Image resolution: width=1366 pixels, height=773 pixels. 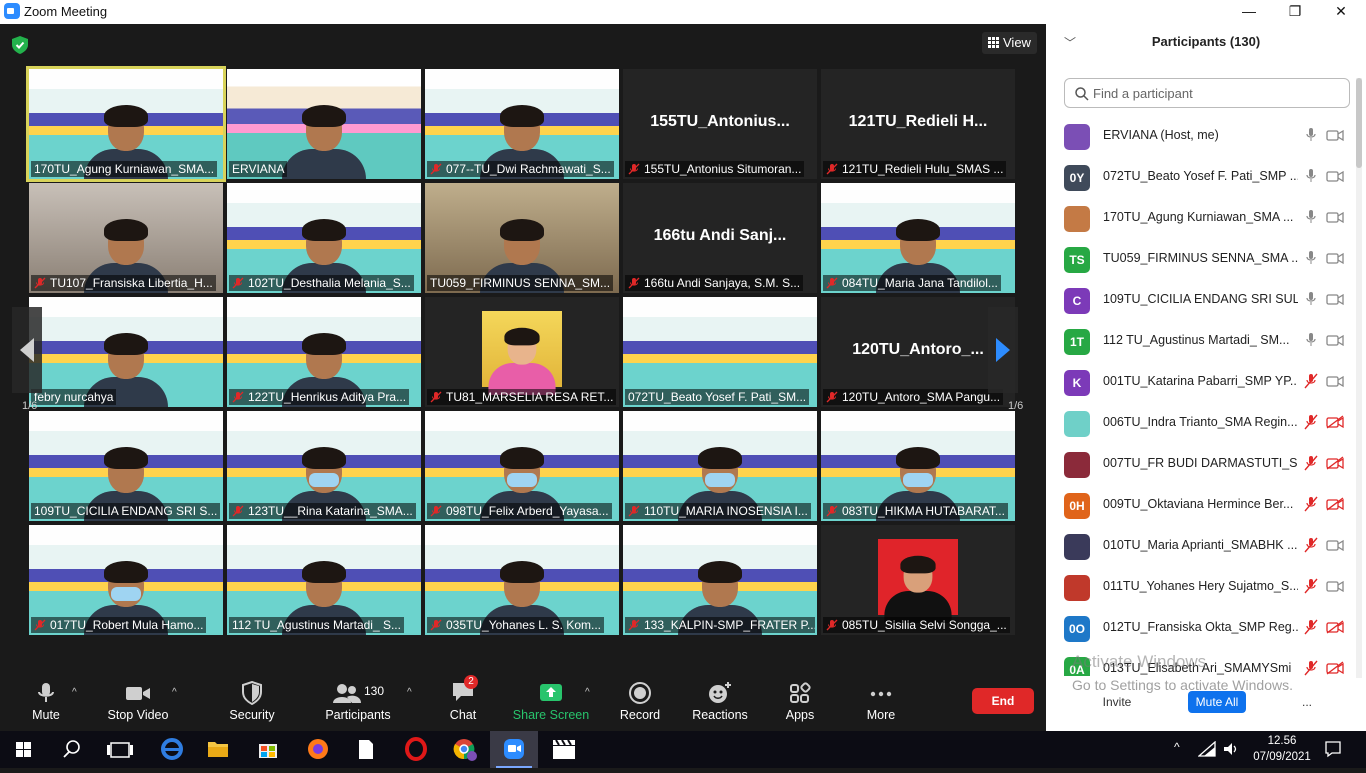 I want to click on apps-button: Apps, so click(x=800, y=701).